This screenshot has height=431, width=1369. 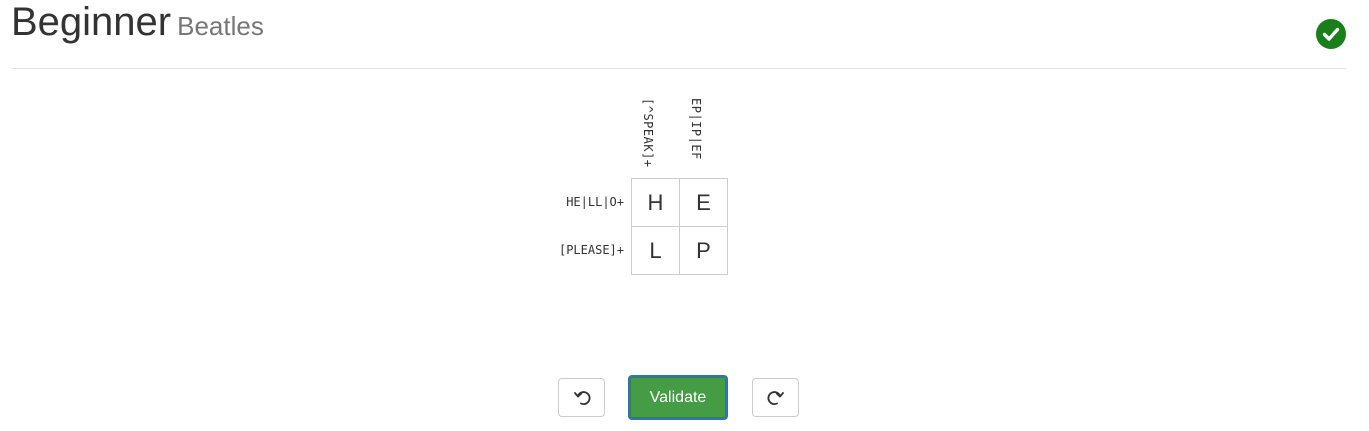 I want to click on puzzle-grid: H E L P, so click(x=679, y=226).